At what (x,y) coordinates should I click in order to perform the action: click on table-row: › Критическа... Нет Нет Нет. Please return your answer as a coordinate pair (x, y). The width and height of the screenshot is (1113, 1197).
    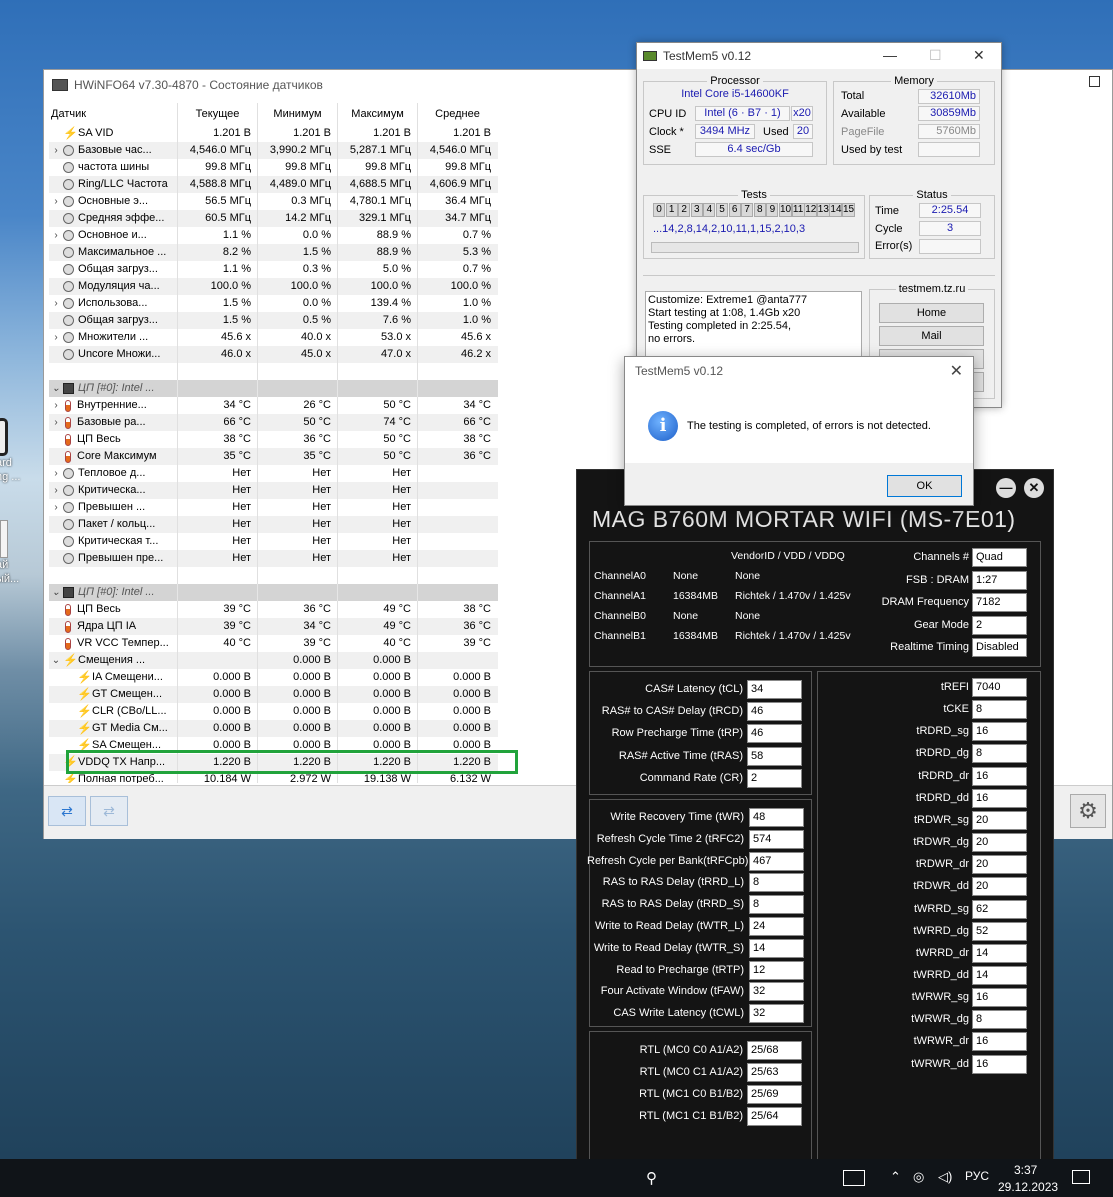
    Looking at the image, I should click on (273, 490).